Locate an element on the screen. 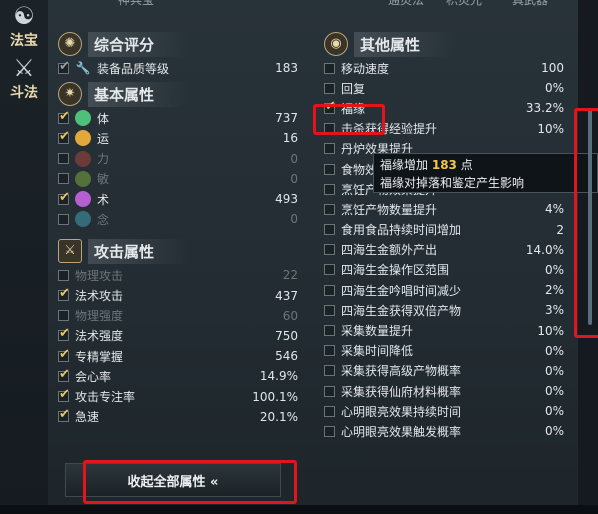 Image resolution: width=598 pixels, height=514 pixels. basic-attribute-row: 运 16 is located at coordinates (178, 138).